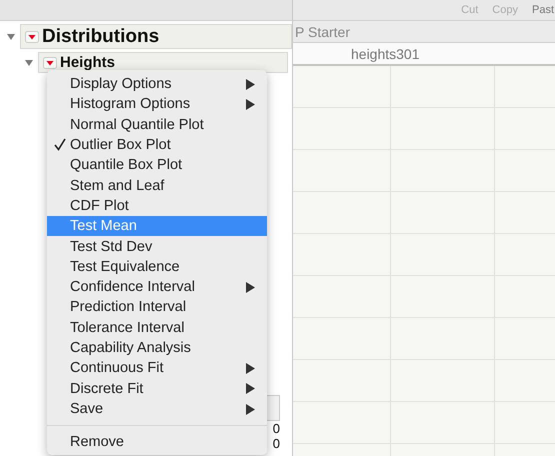 The image size is (555, 456). Describe the element at coordinates (157, 124) in the screenshot. I see `menu-item: Normal Quantile Plot` at that location.